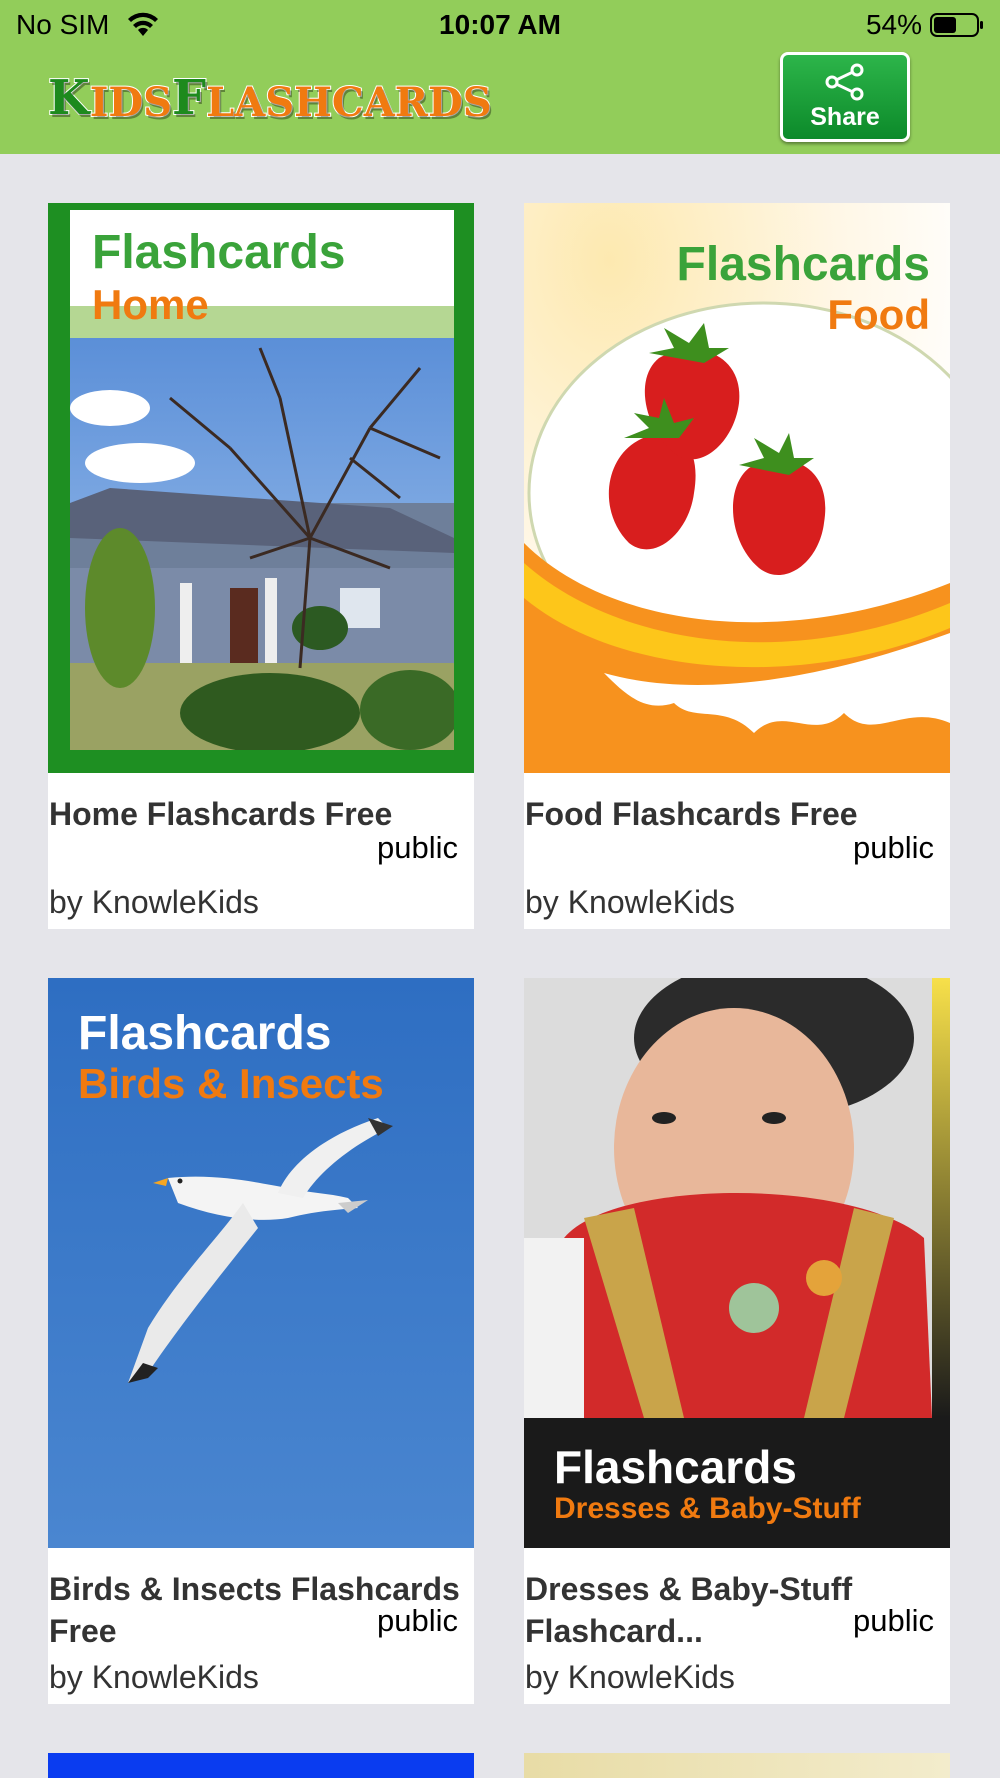  What do you see at coordinates (150, 304) in the screenshot?
I see `cover-subtitle: Home` at bounding box center [150, 304].